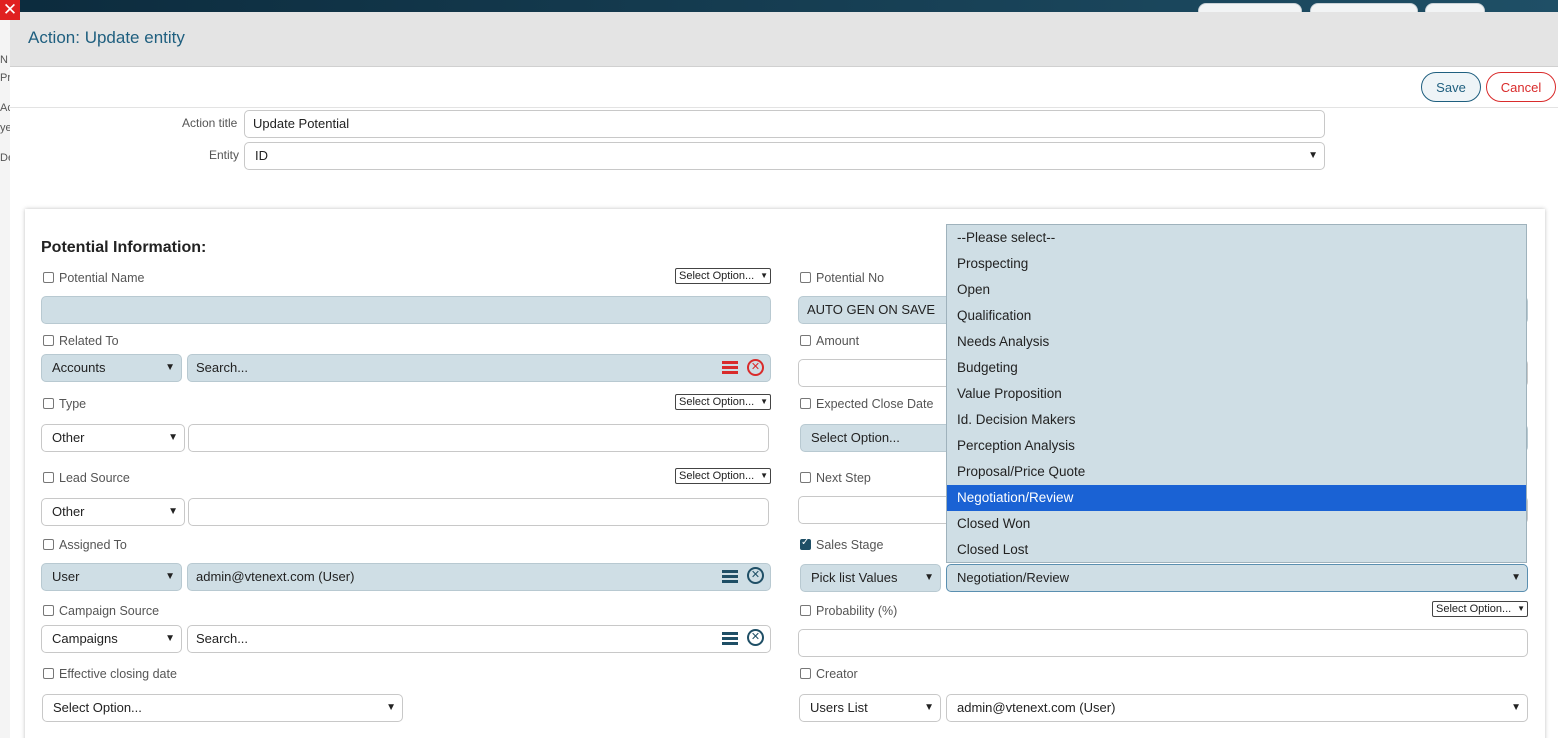  Describe the element at coordinates (723, 402) in the screenshot. I see `type-option-select: Select Option... ▼` at that location.